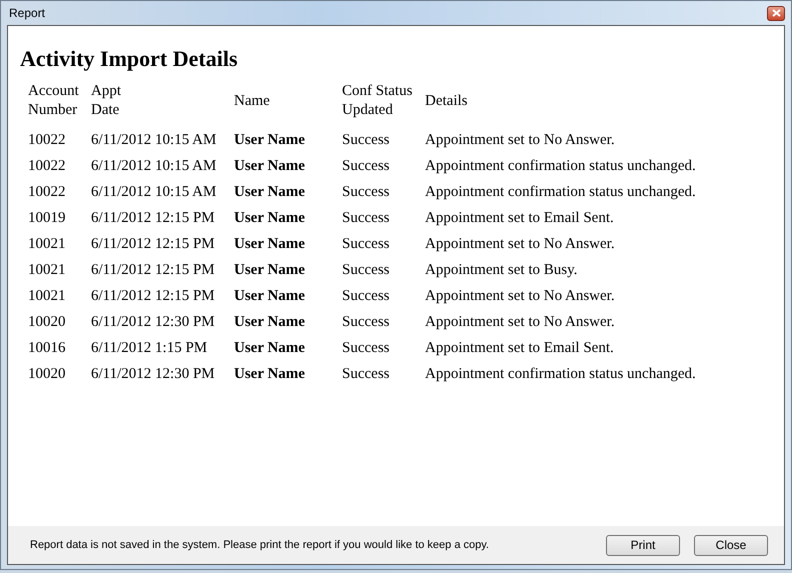  Describe the element at coordinates (259, 545) in the screenshot. I see `status-message: Report data is not saved in the system. Please print the report if you would like to keep a copy.` at that location.